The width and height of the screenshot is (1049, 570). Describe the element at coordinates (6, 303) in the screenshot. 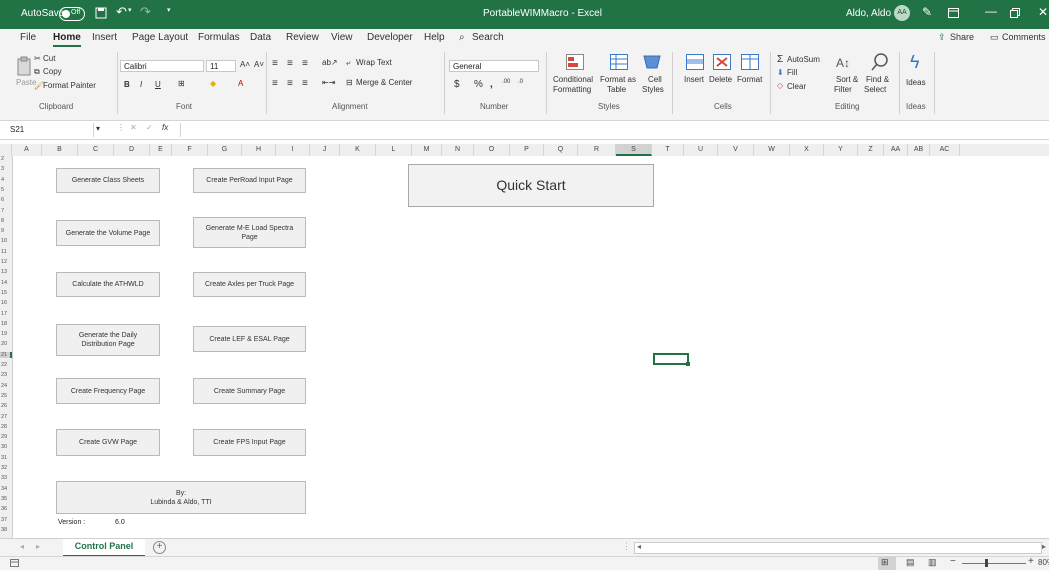

I see `row-header-16: 16` at that location.